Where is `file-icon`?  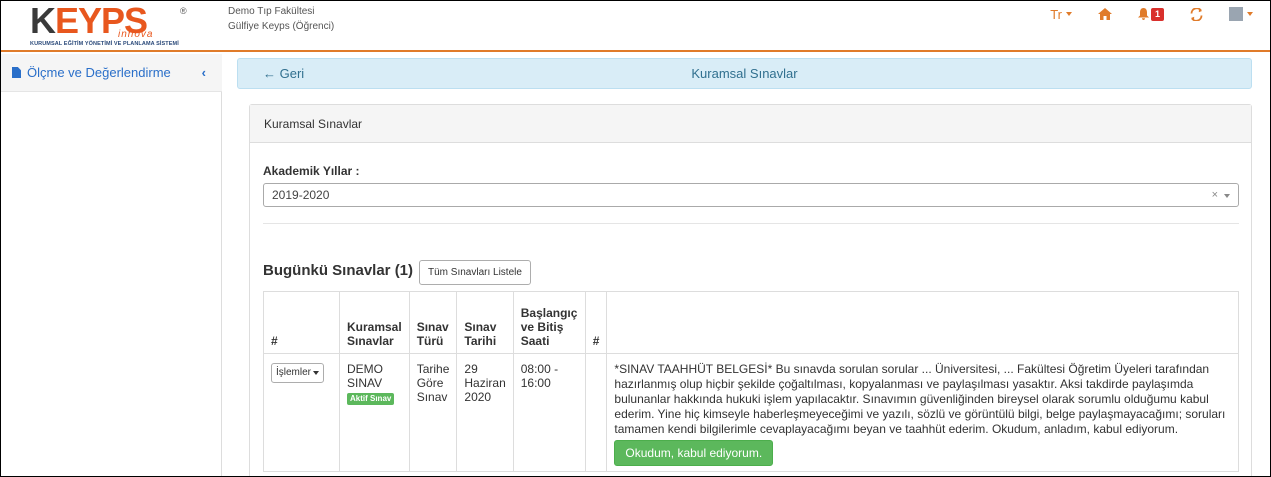 file-icon is located at coordinates (16, 72).